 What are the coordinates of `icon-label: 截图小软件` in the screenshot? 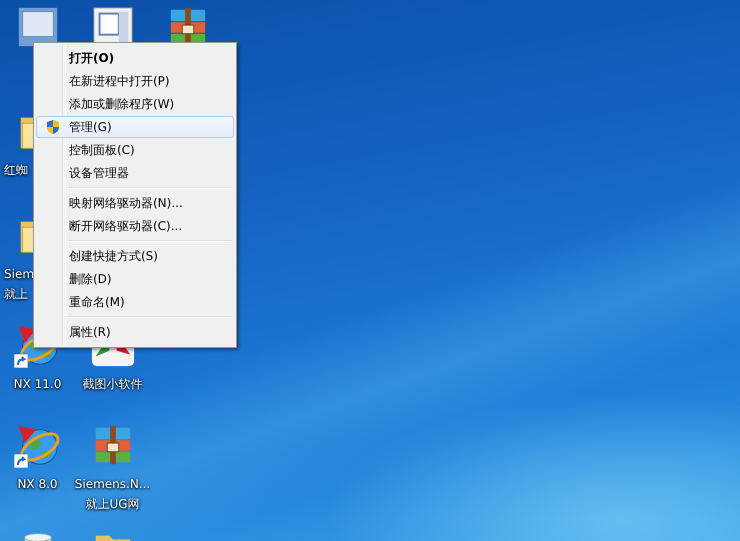 It's located at (112, 384).